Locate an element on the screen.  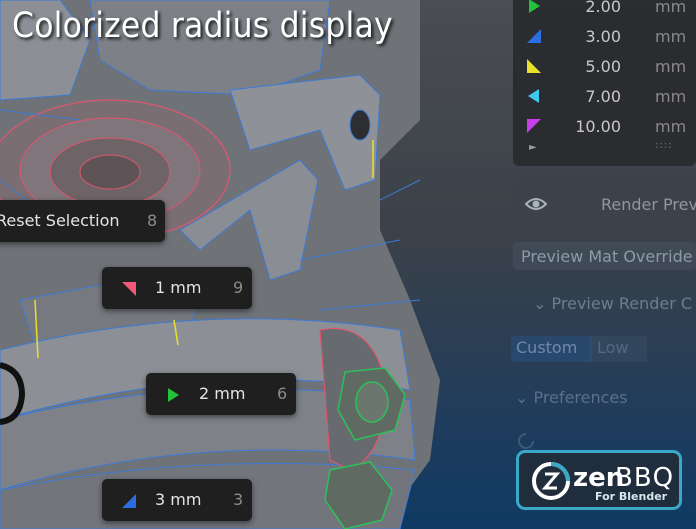
radius-value: 3.00 is located at coordinates (603, 36).